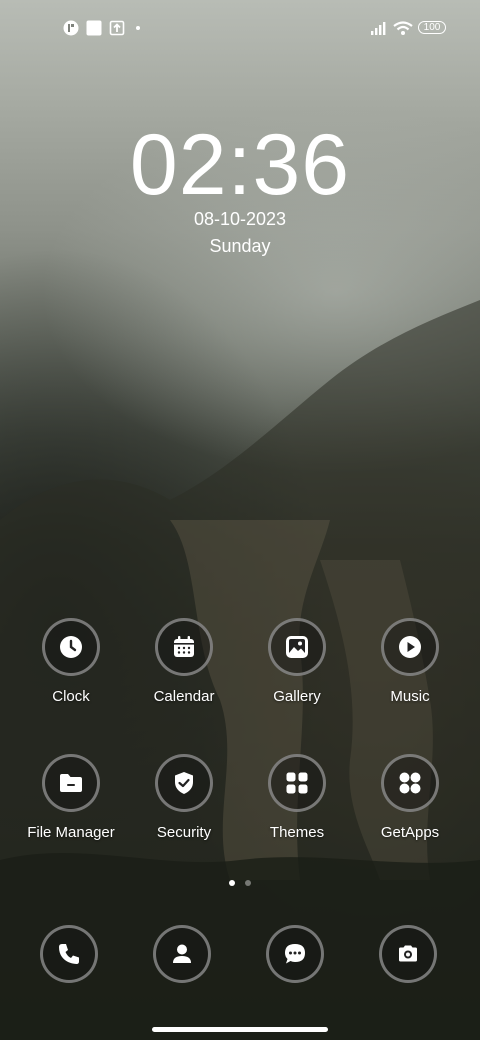  Describe the element at coordinates (71, 28) in the screenshot. I see `notification-icon` at that location.